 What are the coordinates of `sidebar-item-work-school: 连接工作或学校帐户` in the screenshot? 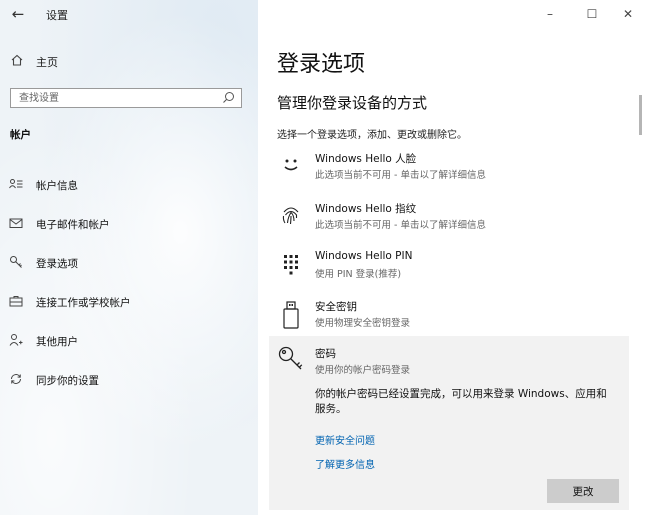 It's located at (129, 302).